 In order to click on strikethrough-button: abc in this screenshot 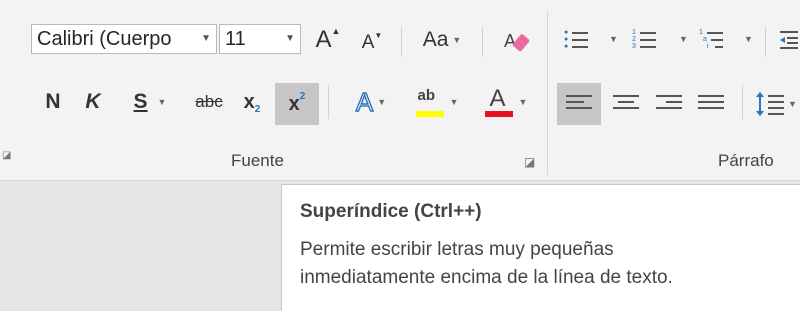, I will do `click(209, 102)`.